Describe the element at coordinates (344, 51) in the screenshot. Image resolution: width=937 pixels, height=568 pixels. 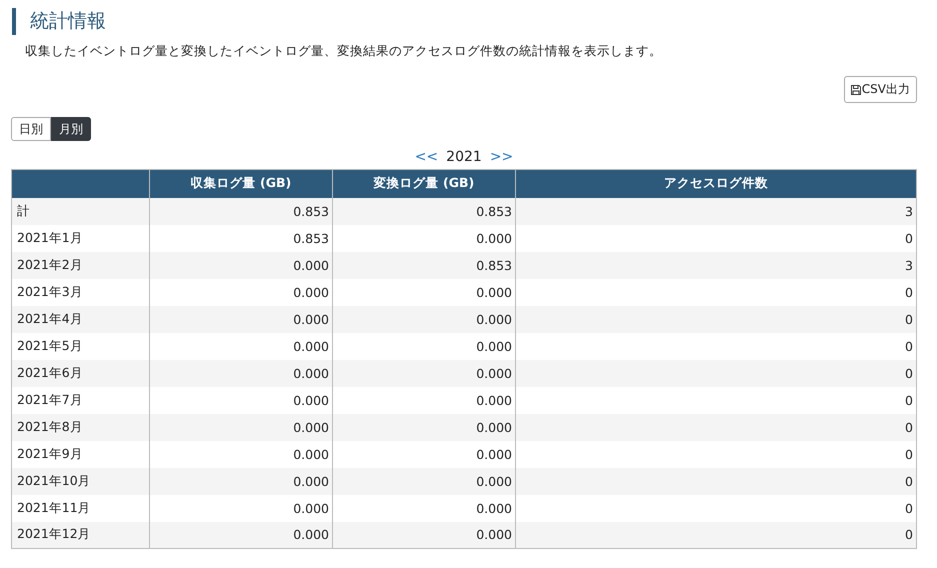
I see `page-description: 収集したイベントログ量と変換したイベントログ量、変換結果のアクセスログ件数の統計情報を表示します。` at that location.